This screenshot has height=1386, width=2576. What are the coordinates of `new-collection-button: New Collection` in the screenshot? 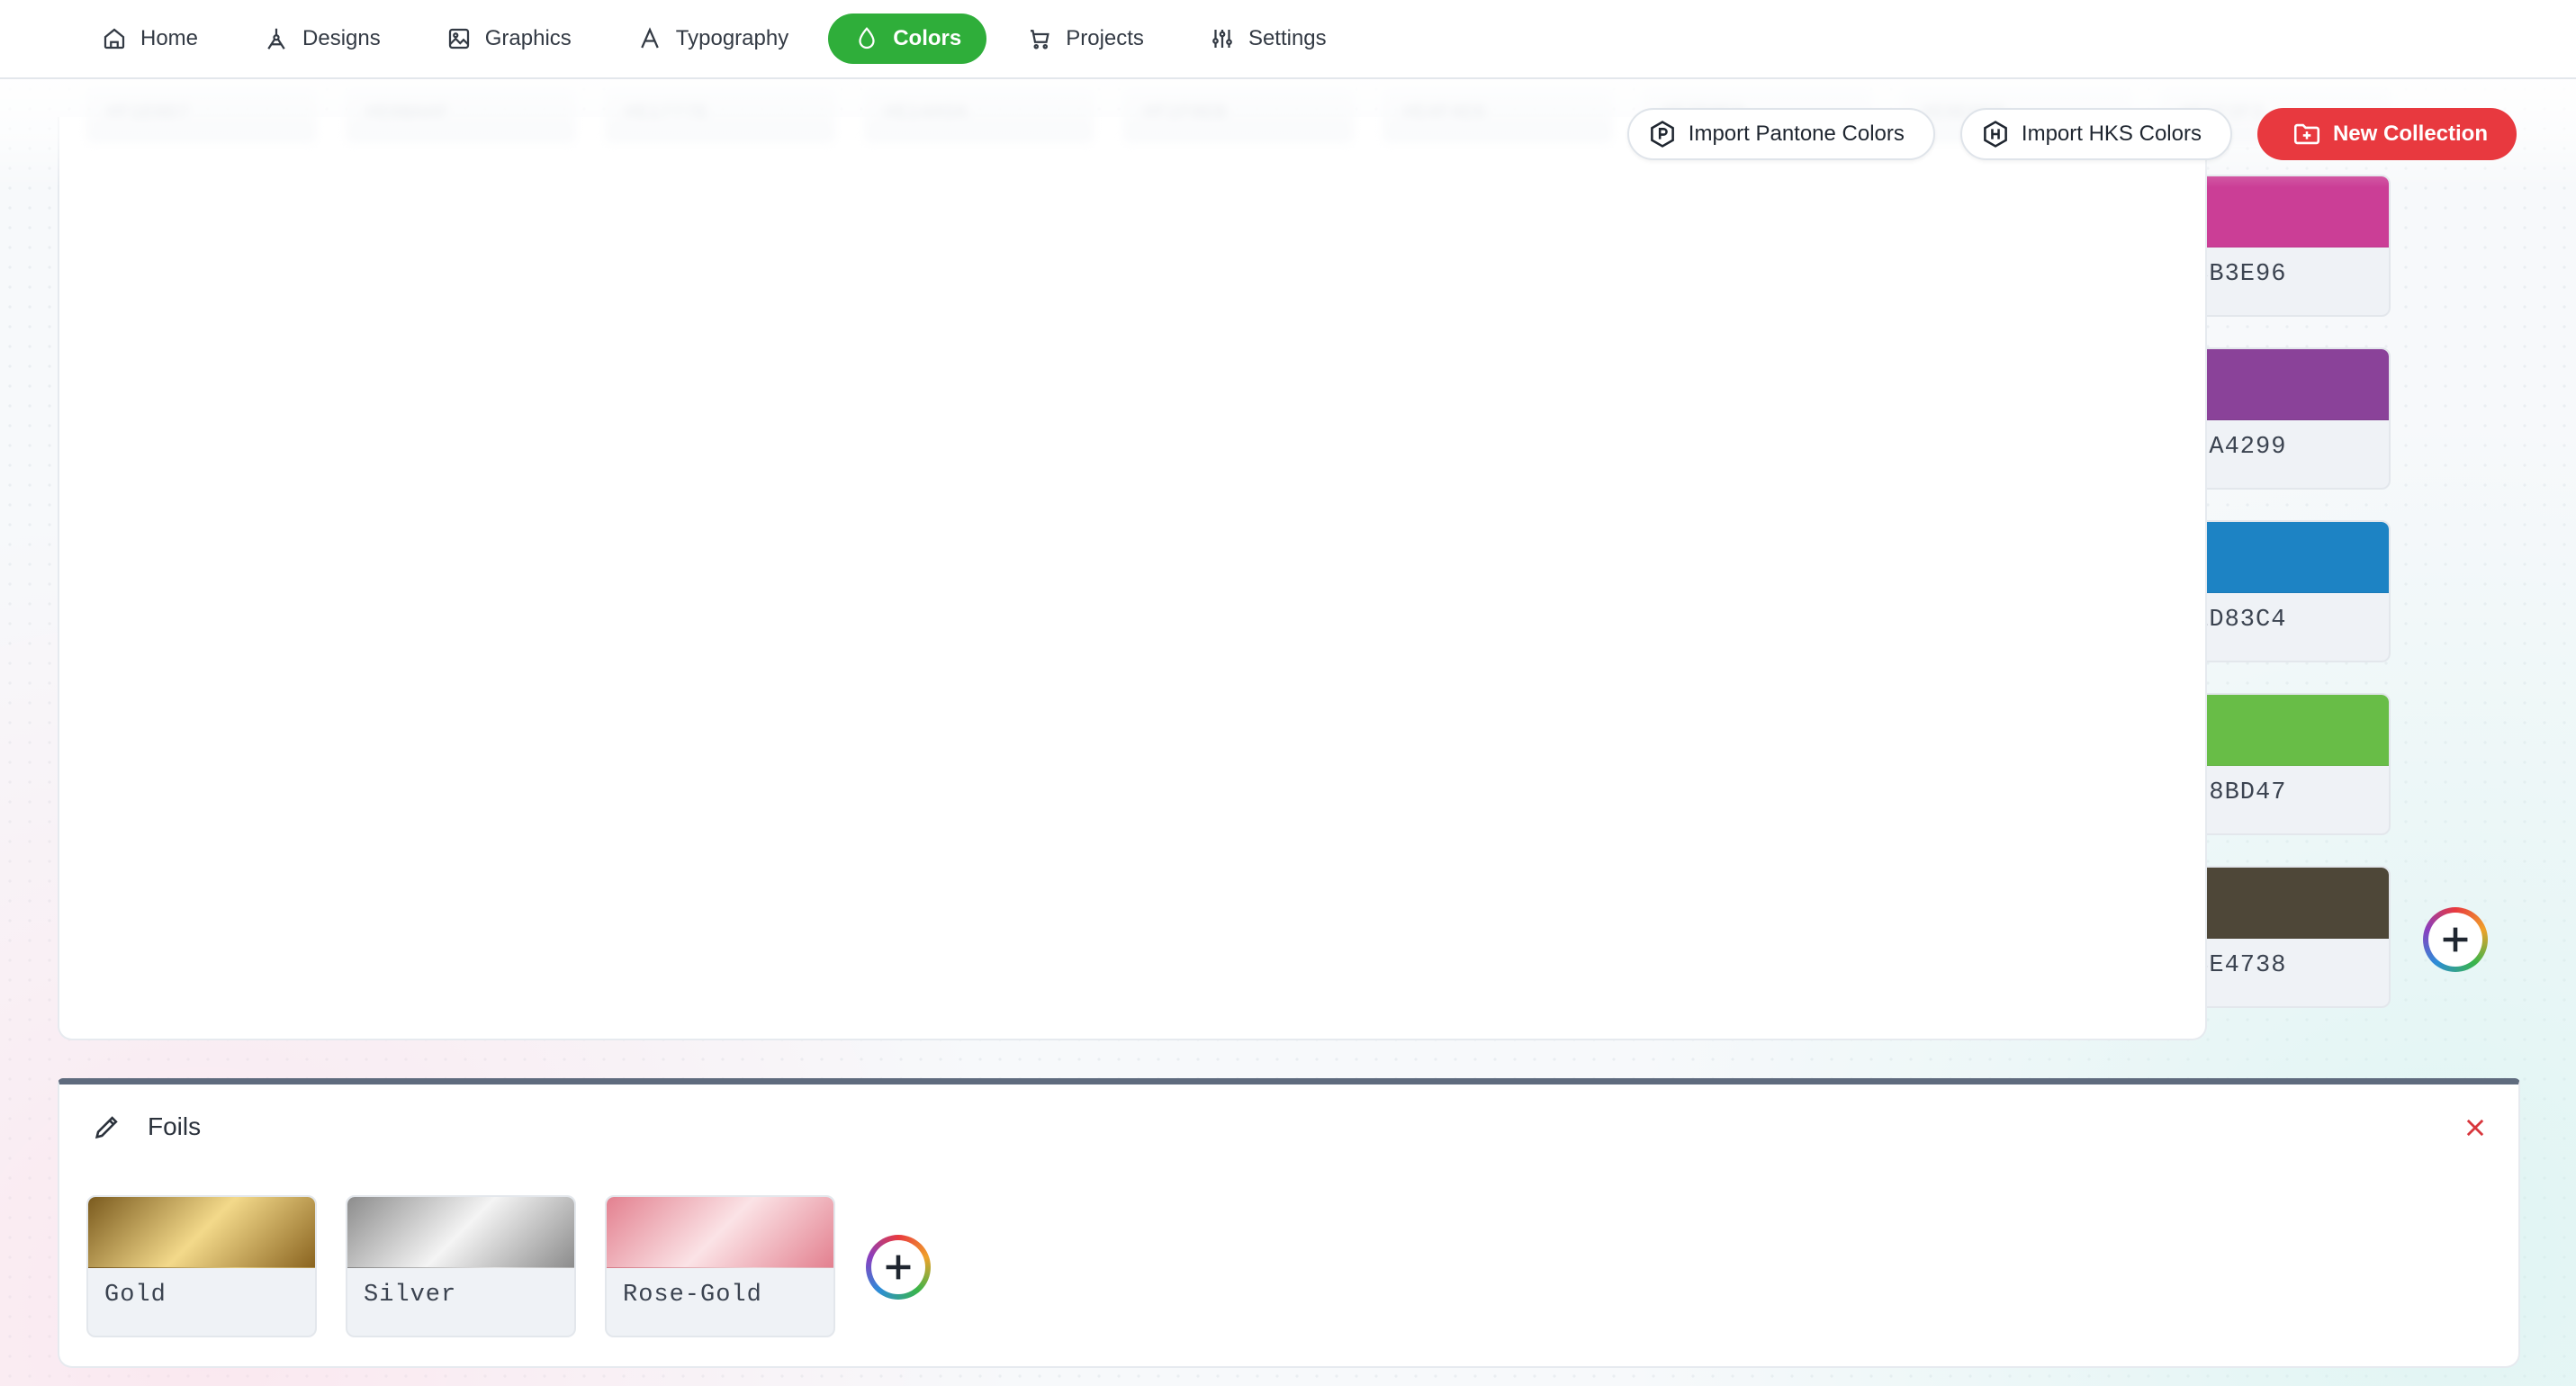 It's located at (2386, 134).